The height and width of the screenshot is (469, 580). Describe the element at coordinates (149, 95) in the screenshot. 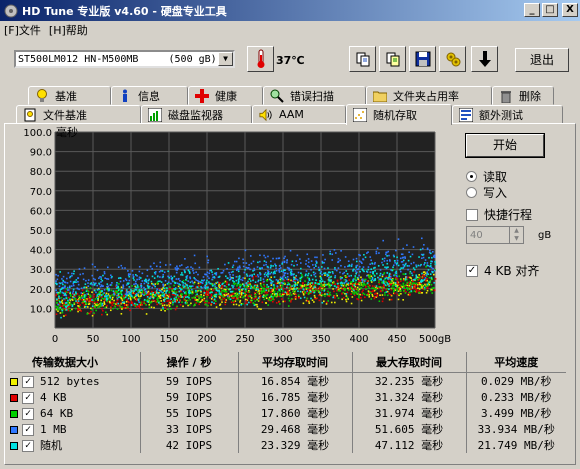

I see `tab-info: 信息` at that location.